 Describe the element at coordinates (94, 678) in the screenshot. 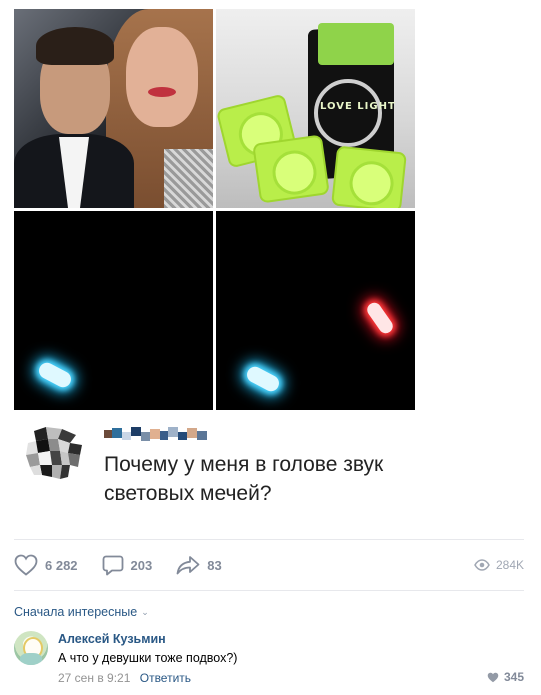

I see `comment-date: 27 сен в 9:21` at that location.